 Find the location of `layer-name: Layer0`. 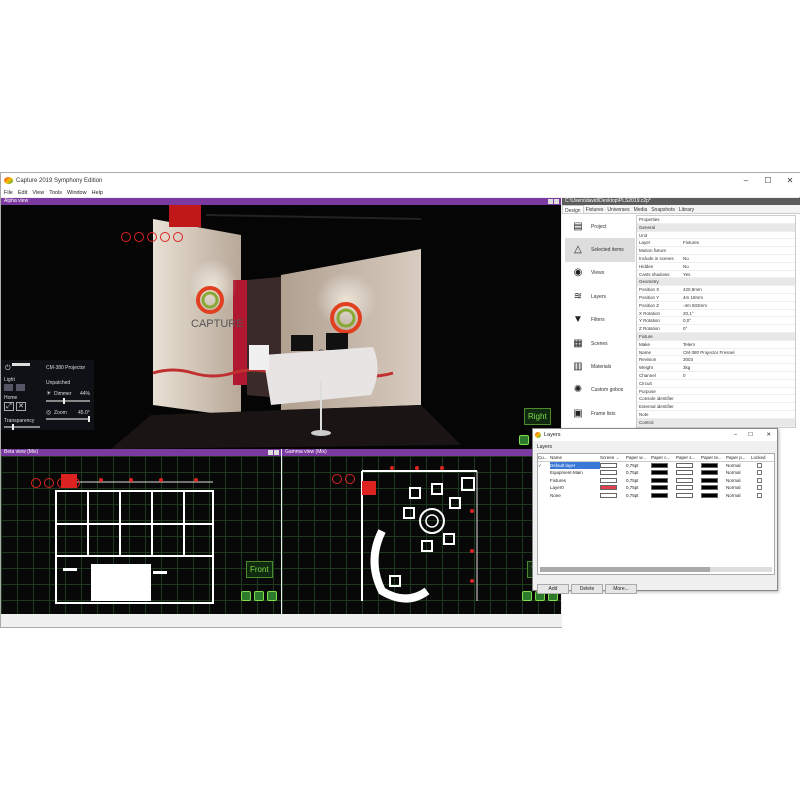

layer-name: Layer0 is located at coordinates (575, 488).